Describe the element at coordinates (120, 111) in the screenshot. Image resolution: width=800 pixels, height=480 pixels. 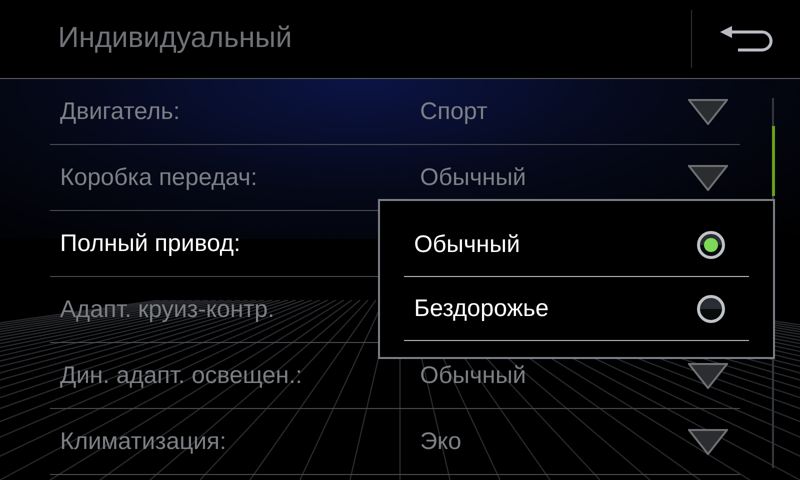
I see `setting-label: Двигатель:` at that location.